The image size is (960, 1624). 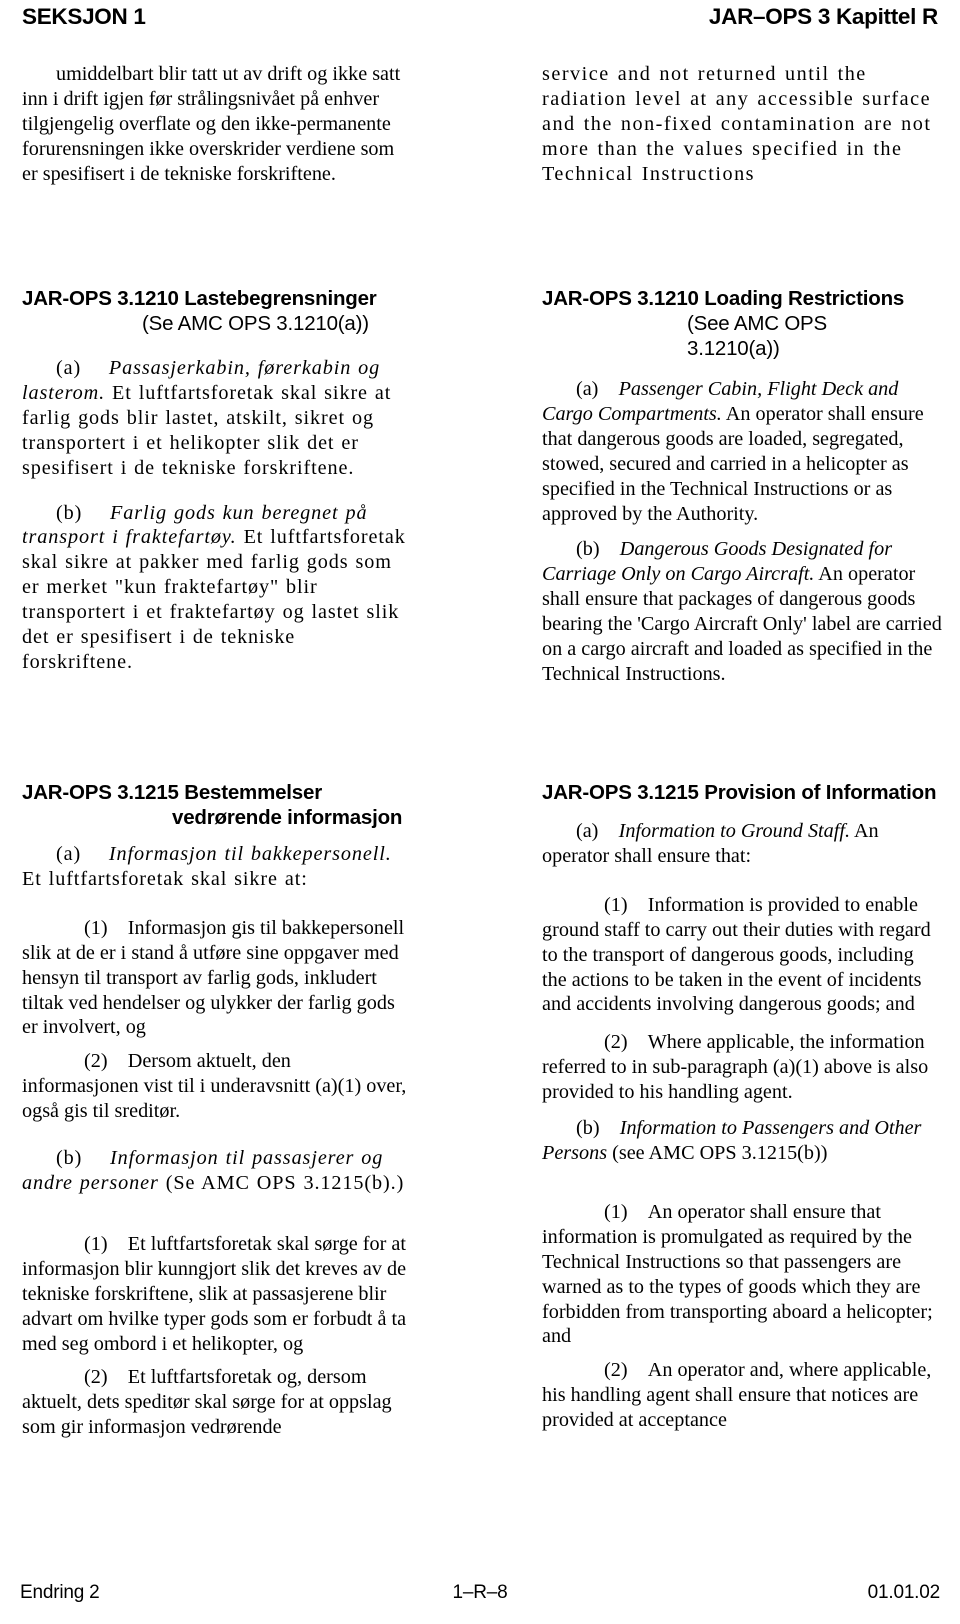 I want to click on left-1210-para-b-label: (b), so click(x=69, y=512).